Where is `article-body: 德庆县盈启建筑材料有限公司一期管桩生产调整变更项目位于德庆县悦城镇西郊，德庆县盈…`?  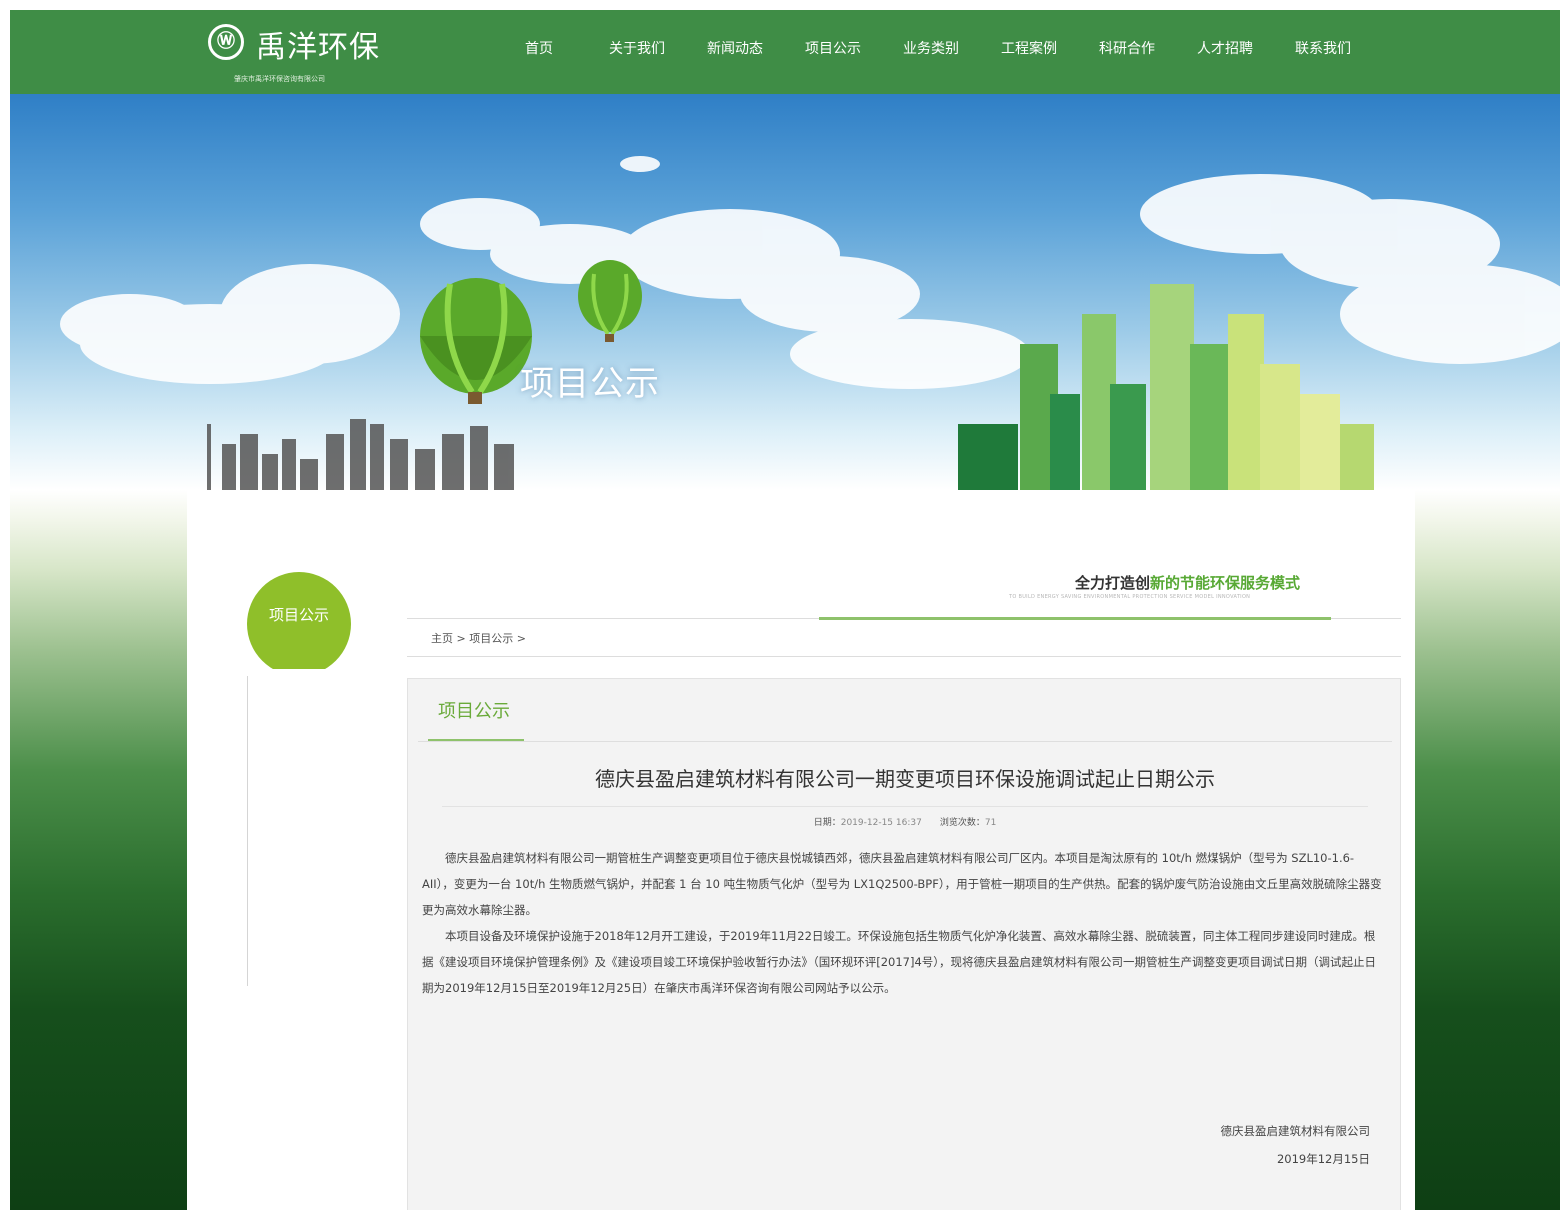
article-body: 德庆县盈启建筑材料有限公司一期管桩生产调整变更项目位于德庆县悦城镇西郊，德庆县盈… is located at coordinates (902, 923).